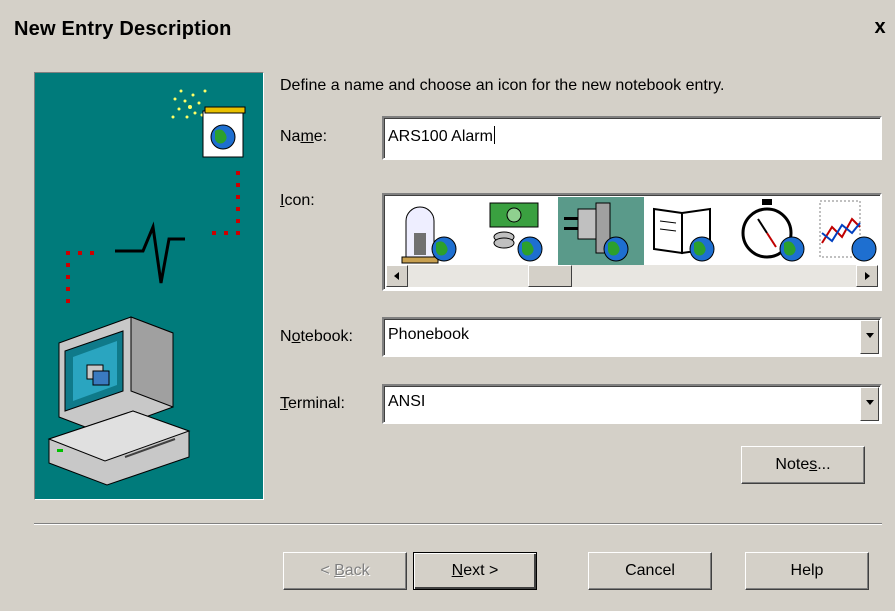 The height and width of the screenshot is (611, 895). I want to click on bell-jar-globe-icon, so click(429, 231).